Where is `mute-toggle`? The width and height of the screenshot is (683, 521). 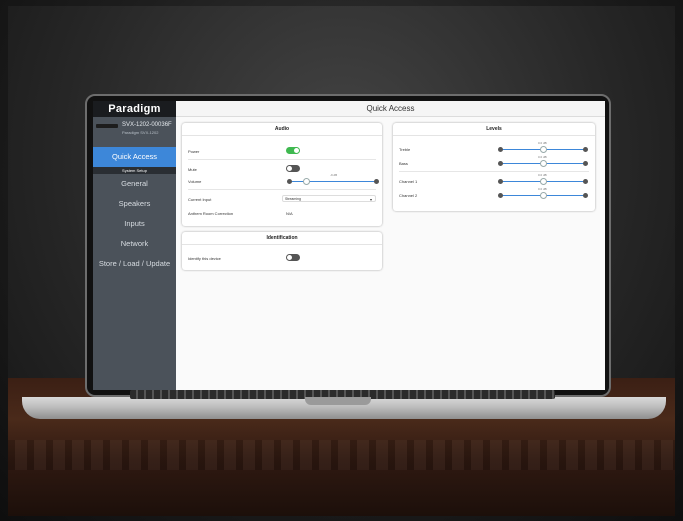
mute-toggle is located at coordinates (293, 168).